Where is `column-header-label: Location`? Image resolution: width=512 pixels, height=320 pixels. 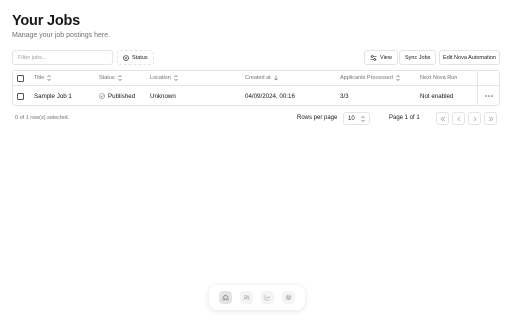
column-header-label: Location is located at coordinates (160, 78).